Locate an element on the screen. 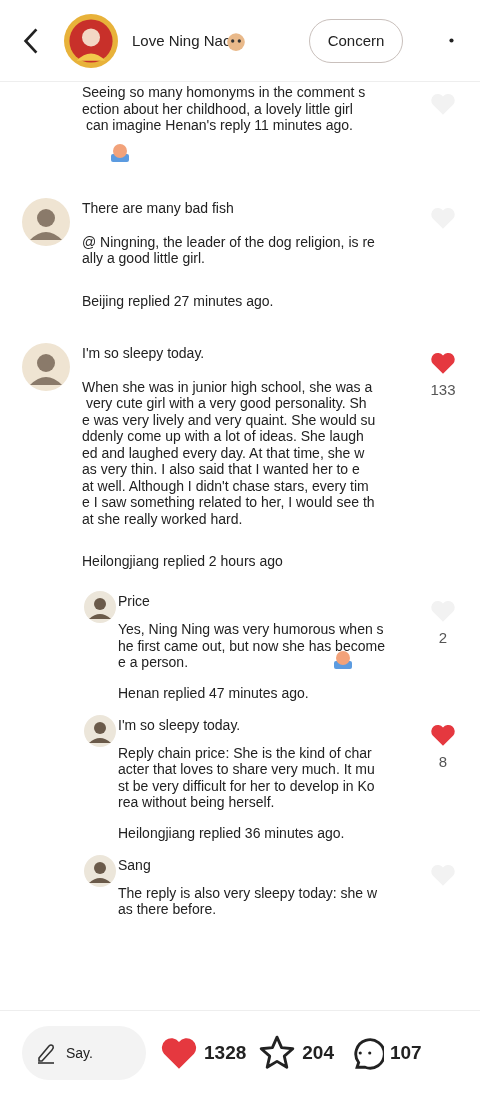 Image resolution: width=480 pixels, height=1095 pixels. comment-input: Say. is located at coordinates (84, 1053).